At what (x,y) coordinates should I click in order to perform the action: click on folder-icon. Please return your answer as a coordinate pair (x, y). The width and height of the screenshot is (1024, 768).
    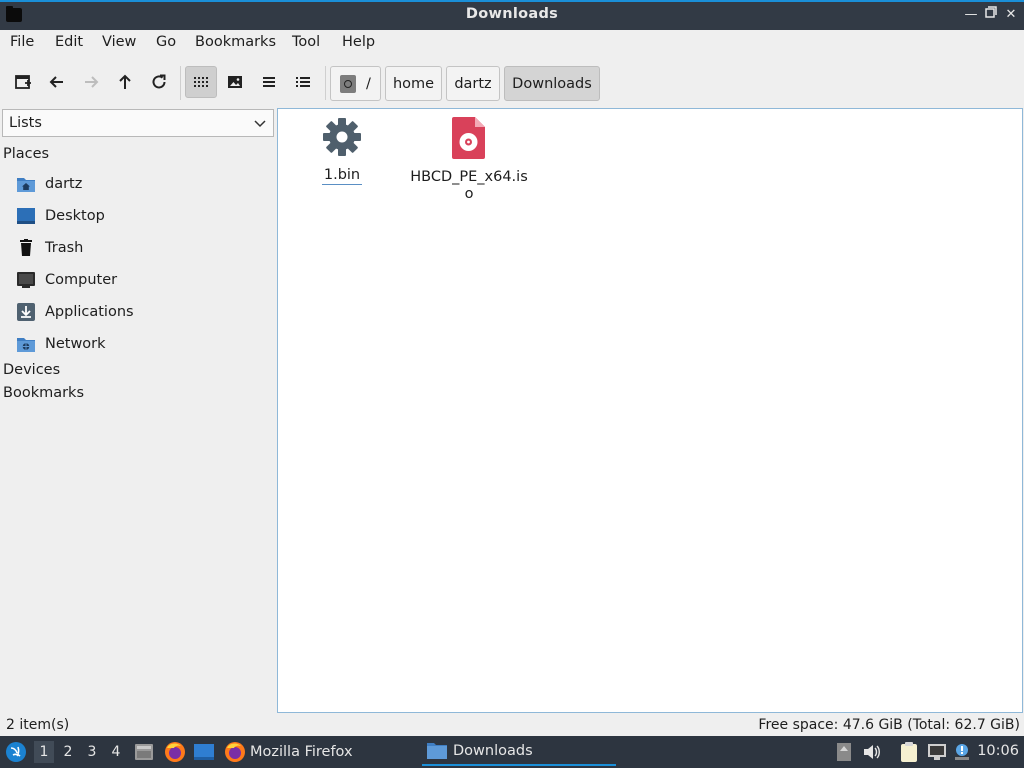
    Looking at the image, I should click on (437, 751).